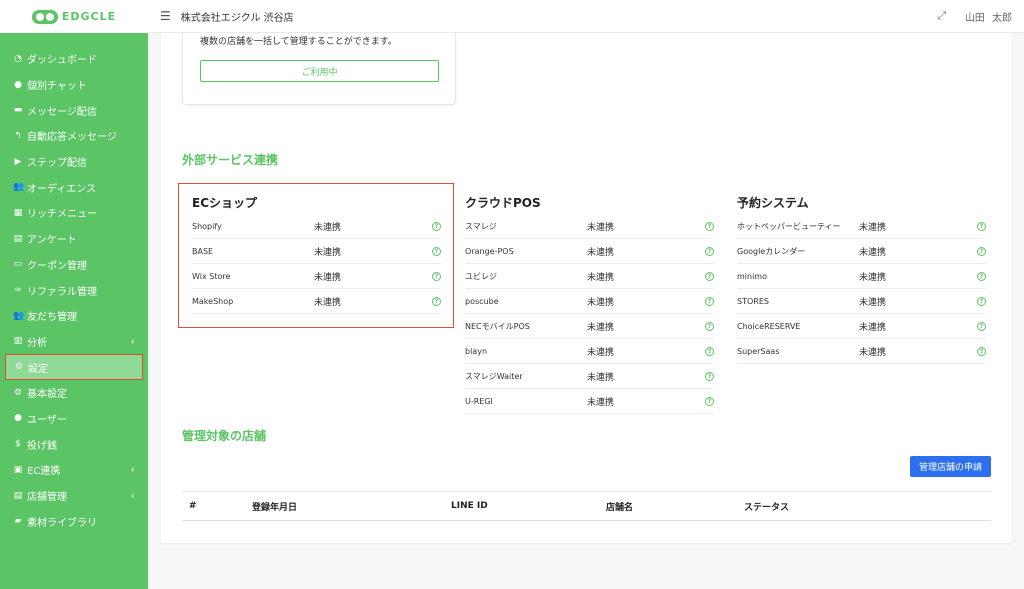 This screenshot has width=1024, height=589. I want to click on service-row: minimo 未連携?, so click(861, 276).